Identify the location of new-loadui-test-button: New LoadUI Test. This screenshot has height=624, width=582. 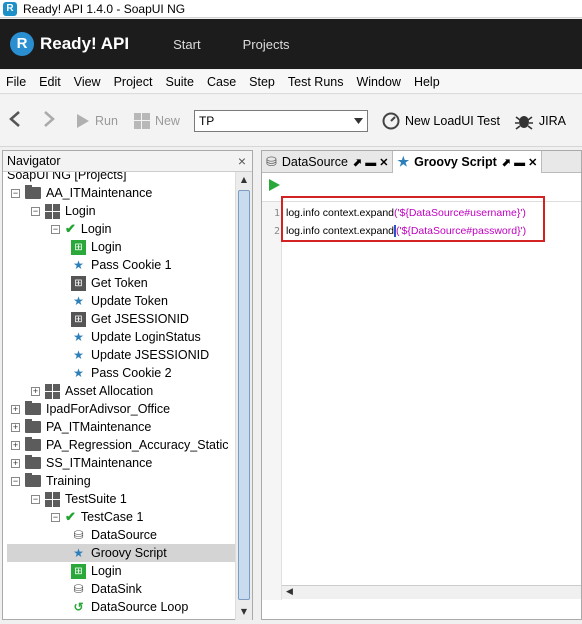
(441, 121).